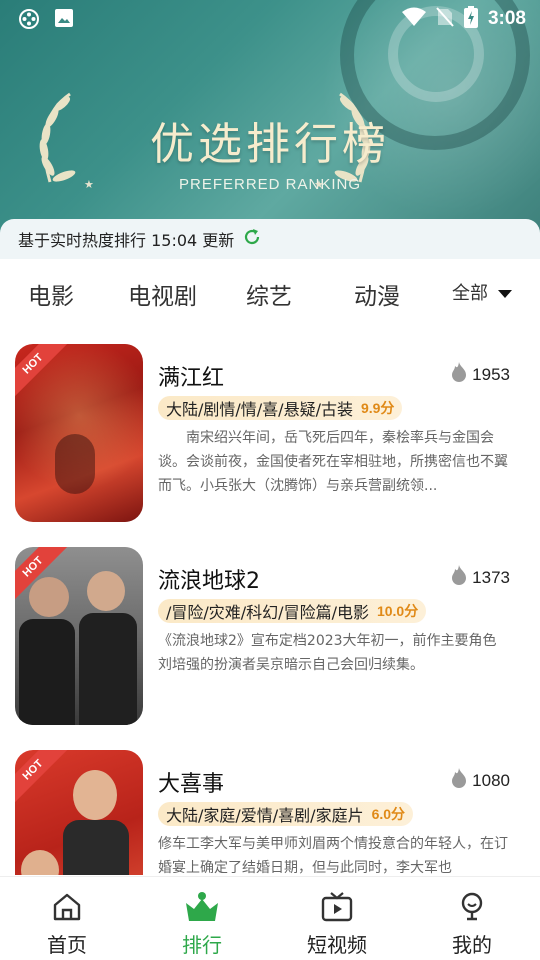 The image size is (540, 960). What do you see at coordinates (505, 292) in the screenshot?
I see `triangle-down-icon` at bounding box center [505, 292].